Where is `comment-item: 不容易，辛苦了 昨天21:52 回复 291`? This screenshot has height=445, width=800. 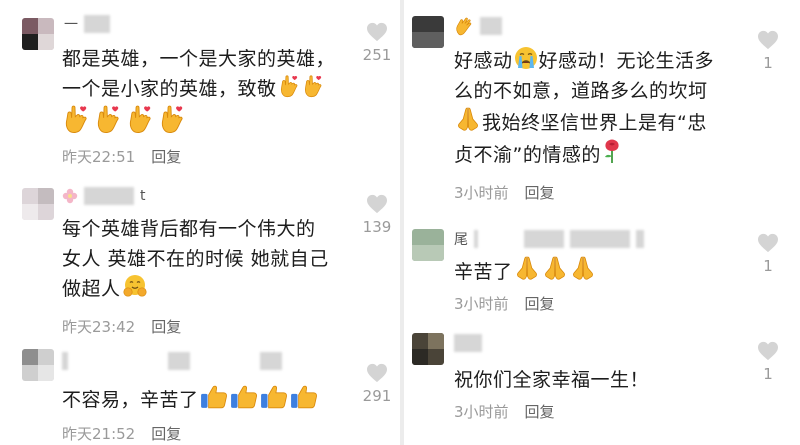
comment-item: 不容易，辛苦了 昨天21:52 回复 291 is located at coordinates (200, 395).